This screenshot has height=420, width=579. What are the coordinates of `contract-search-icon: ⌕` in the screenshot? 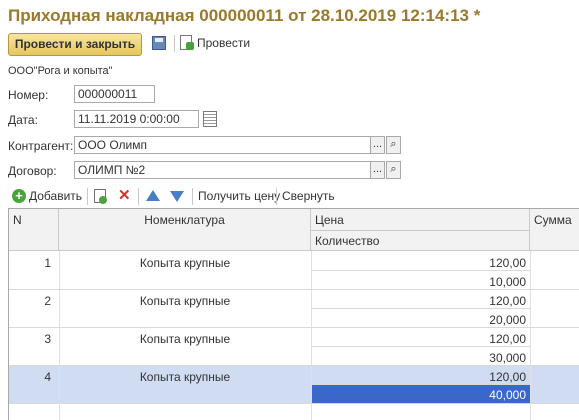 It's located at (393, 170).